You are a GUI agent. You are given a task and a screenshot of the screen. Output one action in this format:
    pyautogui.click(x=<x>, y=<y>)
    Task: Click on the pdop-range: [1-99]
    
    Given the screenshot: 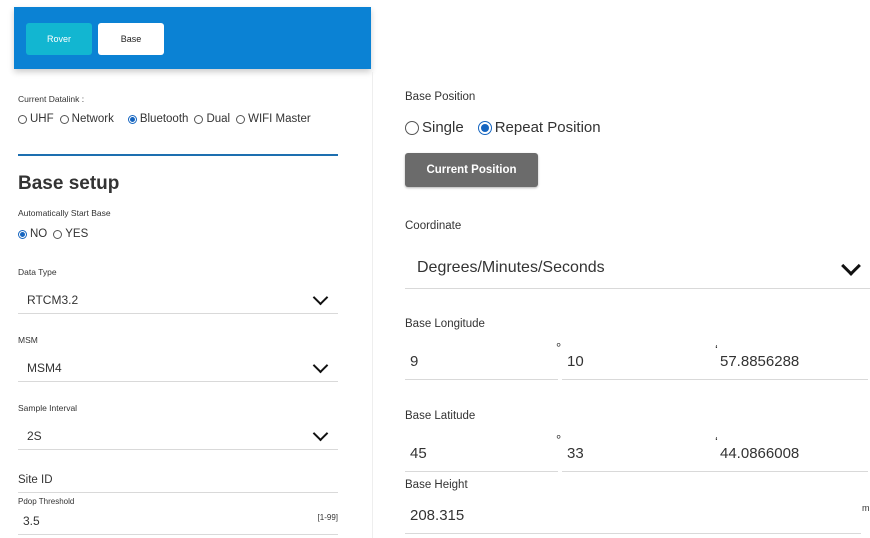 What is the action you would take?
    pyautogui.click(x=327, y=517)
    